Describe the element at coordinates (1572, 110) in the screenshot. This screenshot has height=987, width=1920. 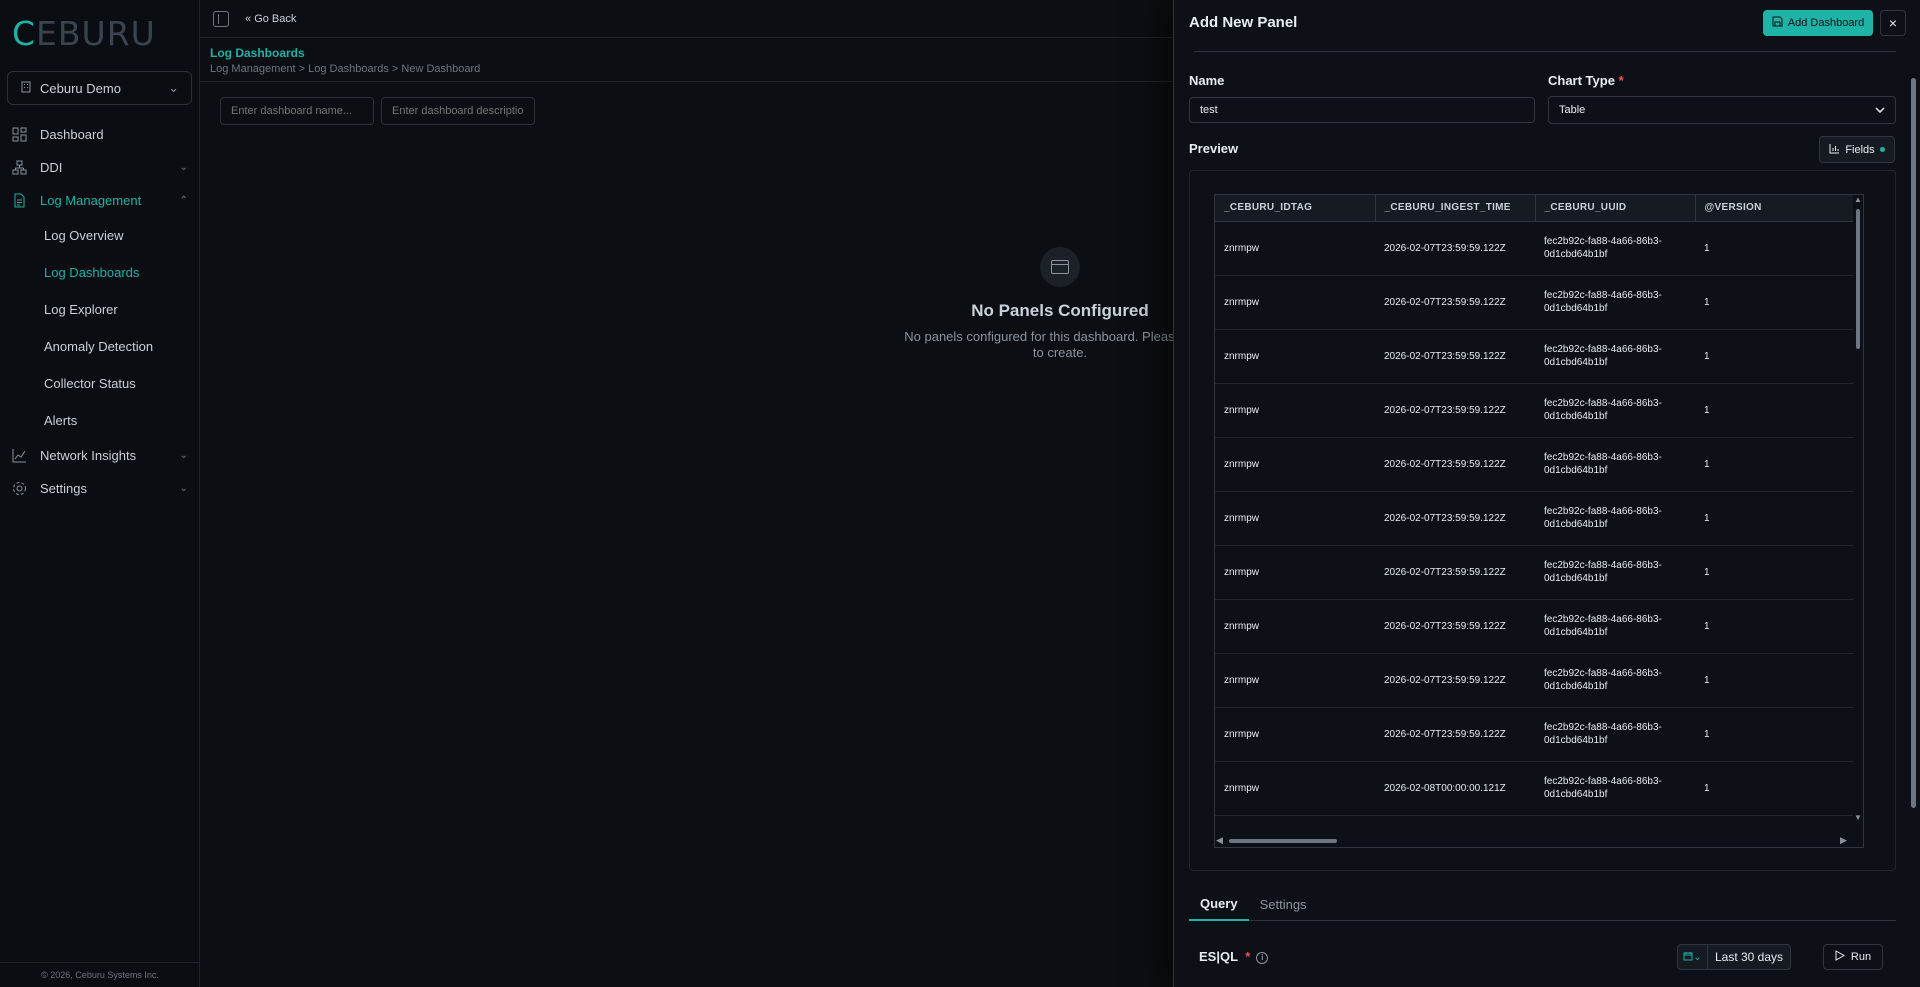
I see `chart-type-value: Table` at that location.